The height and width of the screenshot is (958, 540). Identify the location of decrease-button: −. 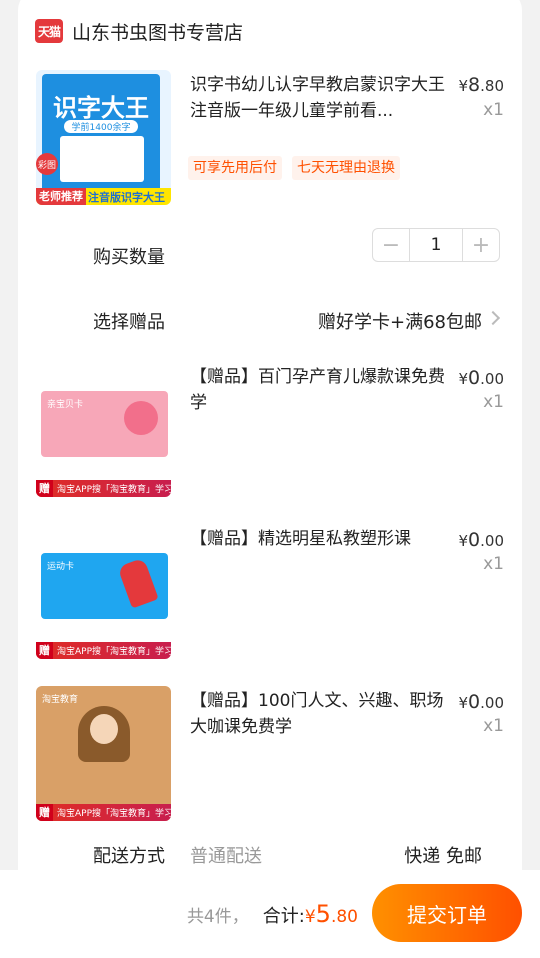
(391, 245).